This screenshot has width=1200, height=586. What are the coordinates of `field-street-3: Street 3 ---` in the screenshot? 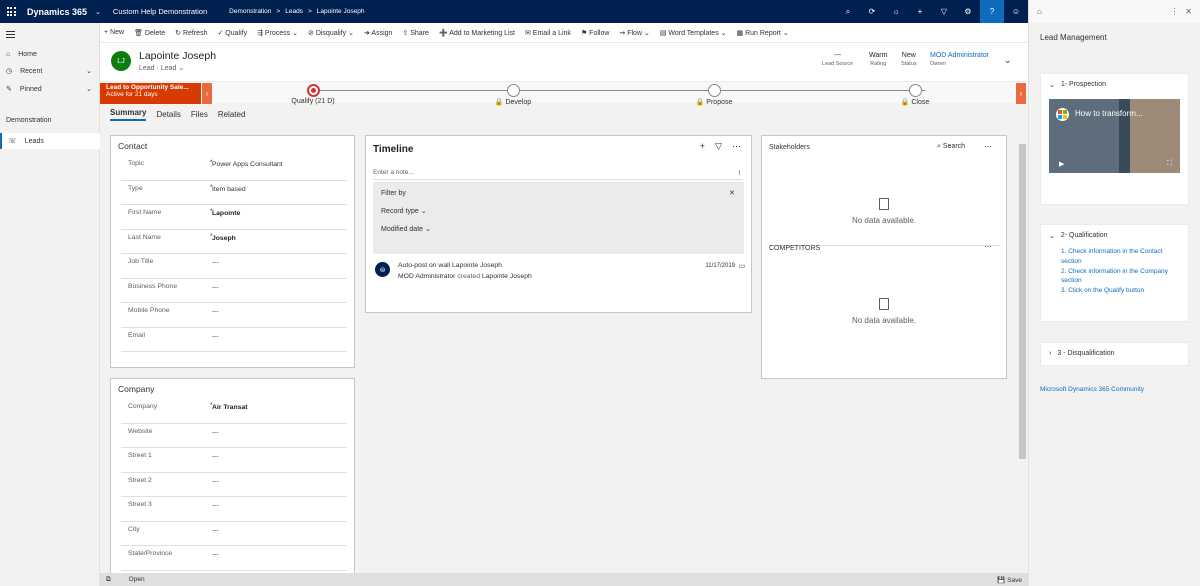 It's located at (234, 509).